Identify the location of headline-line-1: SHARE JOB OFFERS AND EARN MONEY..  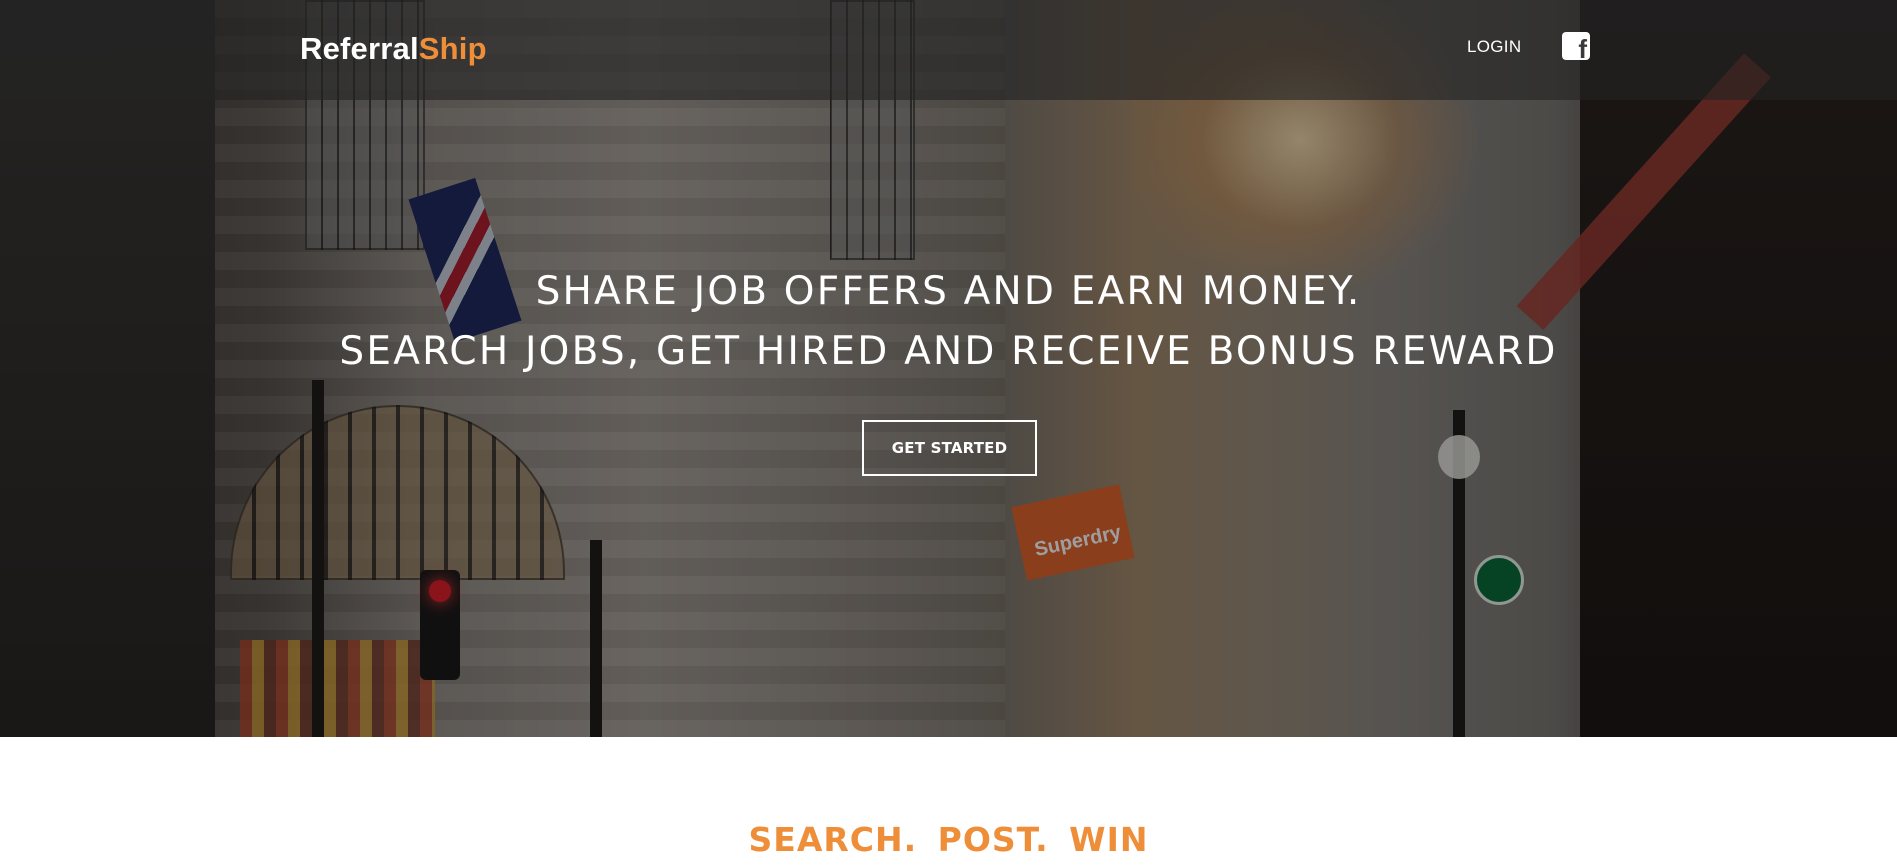
(948, 291).